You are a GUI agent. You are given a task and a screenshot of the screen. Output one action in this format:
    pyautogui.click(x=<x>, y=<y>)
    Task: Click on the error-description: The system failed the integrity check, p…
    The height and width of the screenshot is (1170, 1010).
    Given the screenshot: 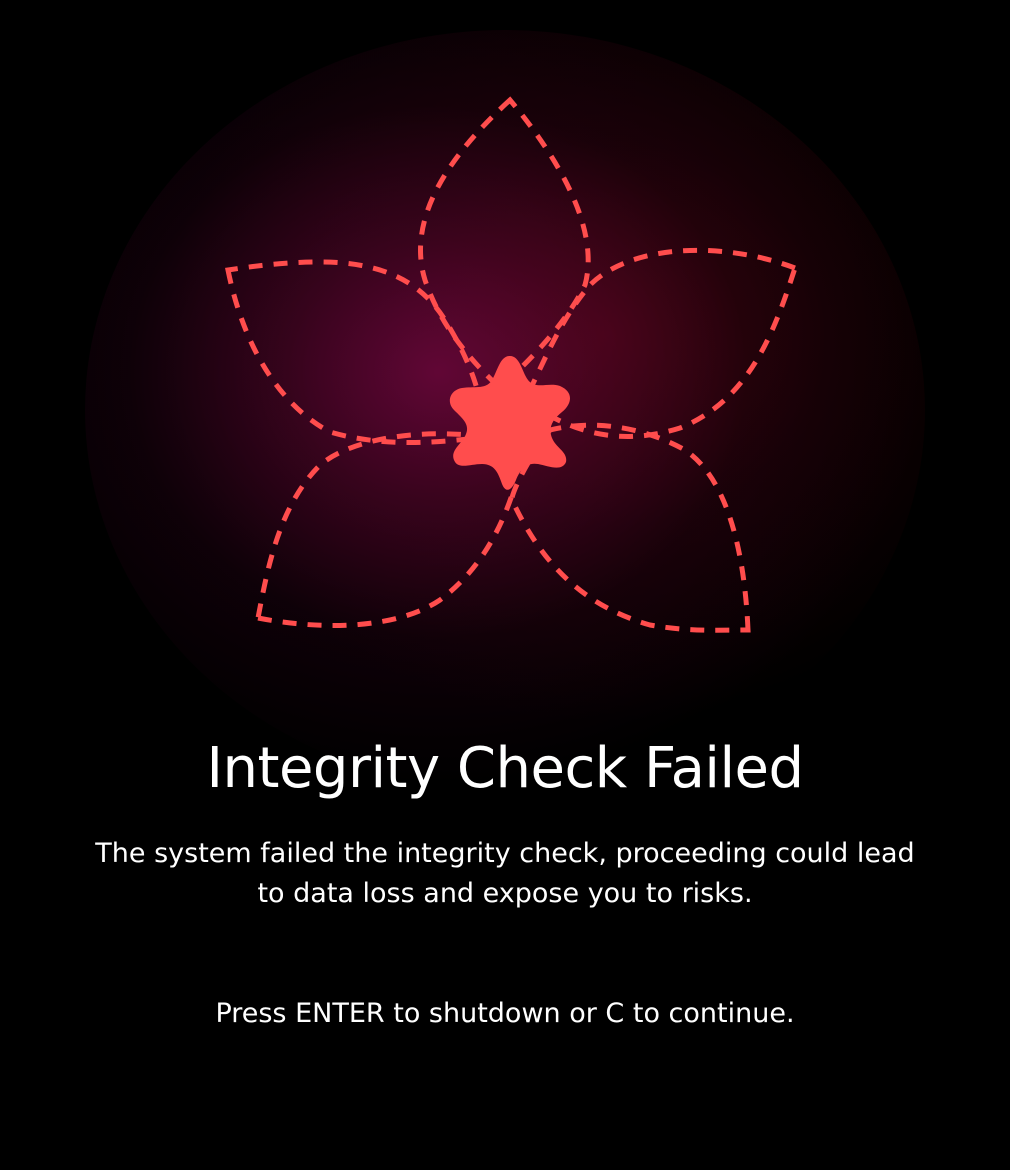 What is the action you would take?
    pyautogui.click(x=505, y=873)
    